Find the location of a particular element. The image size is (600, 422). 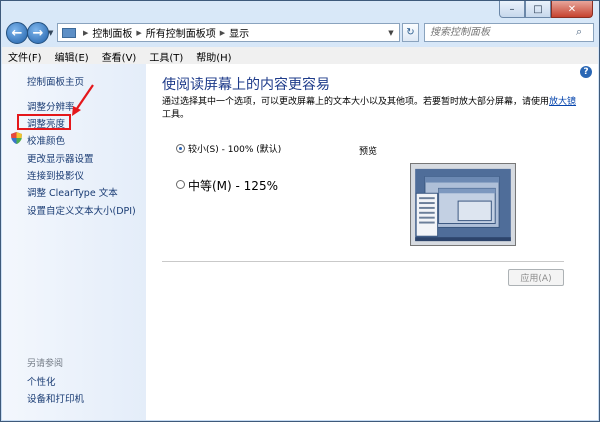

sidebar-item-cleartype: 调整 ClearType 文本 is located at coordinates (72, 192).